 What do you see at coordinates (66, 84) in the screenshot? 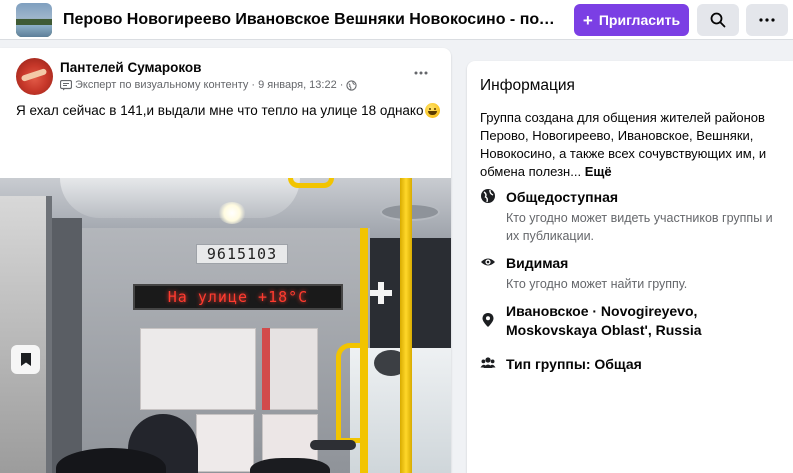
I see `badge-icon` at bounding box center [66, 84].